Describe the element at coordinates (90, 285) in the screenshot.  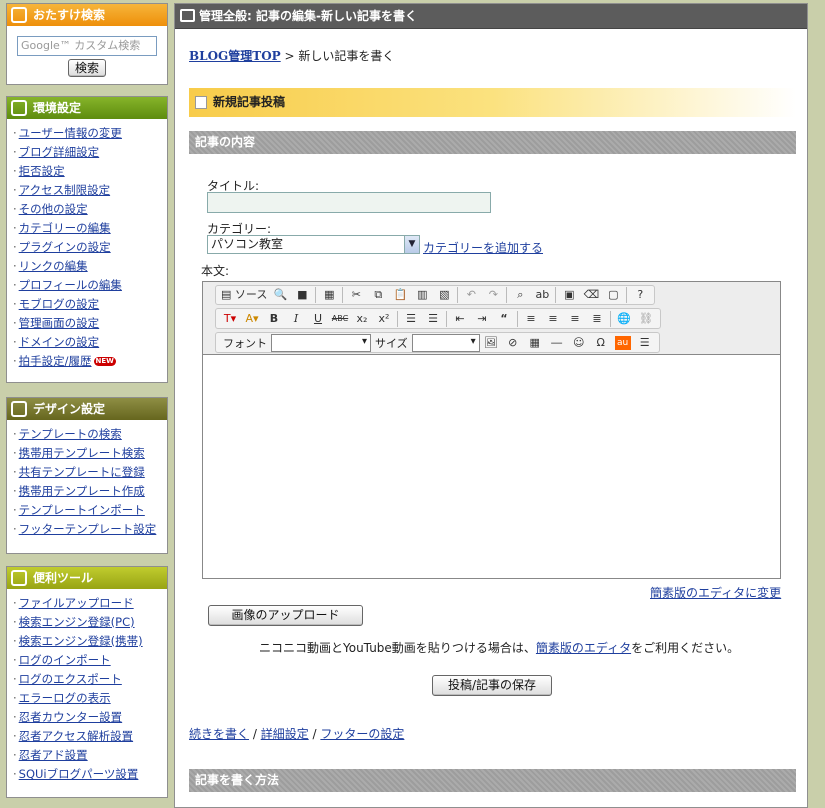
I see `env-item: プロフィールの編集` at that location.